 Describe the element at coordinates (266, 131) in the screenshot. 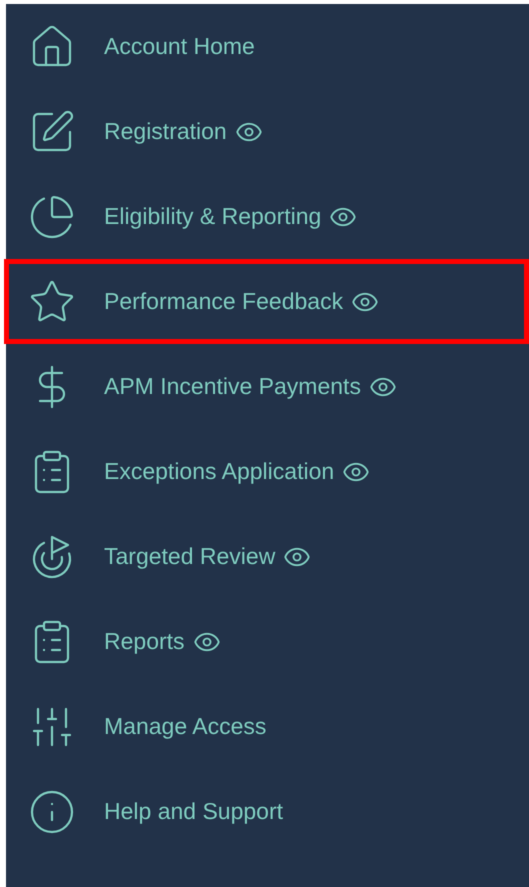

I see `nav-item: Registration` at that location.